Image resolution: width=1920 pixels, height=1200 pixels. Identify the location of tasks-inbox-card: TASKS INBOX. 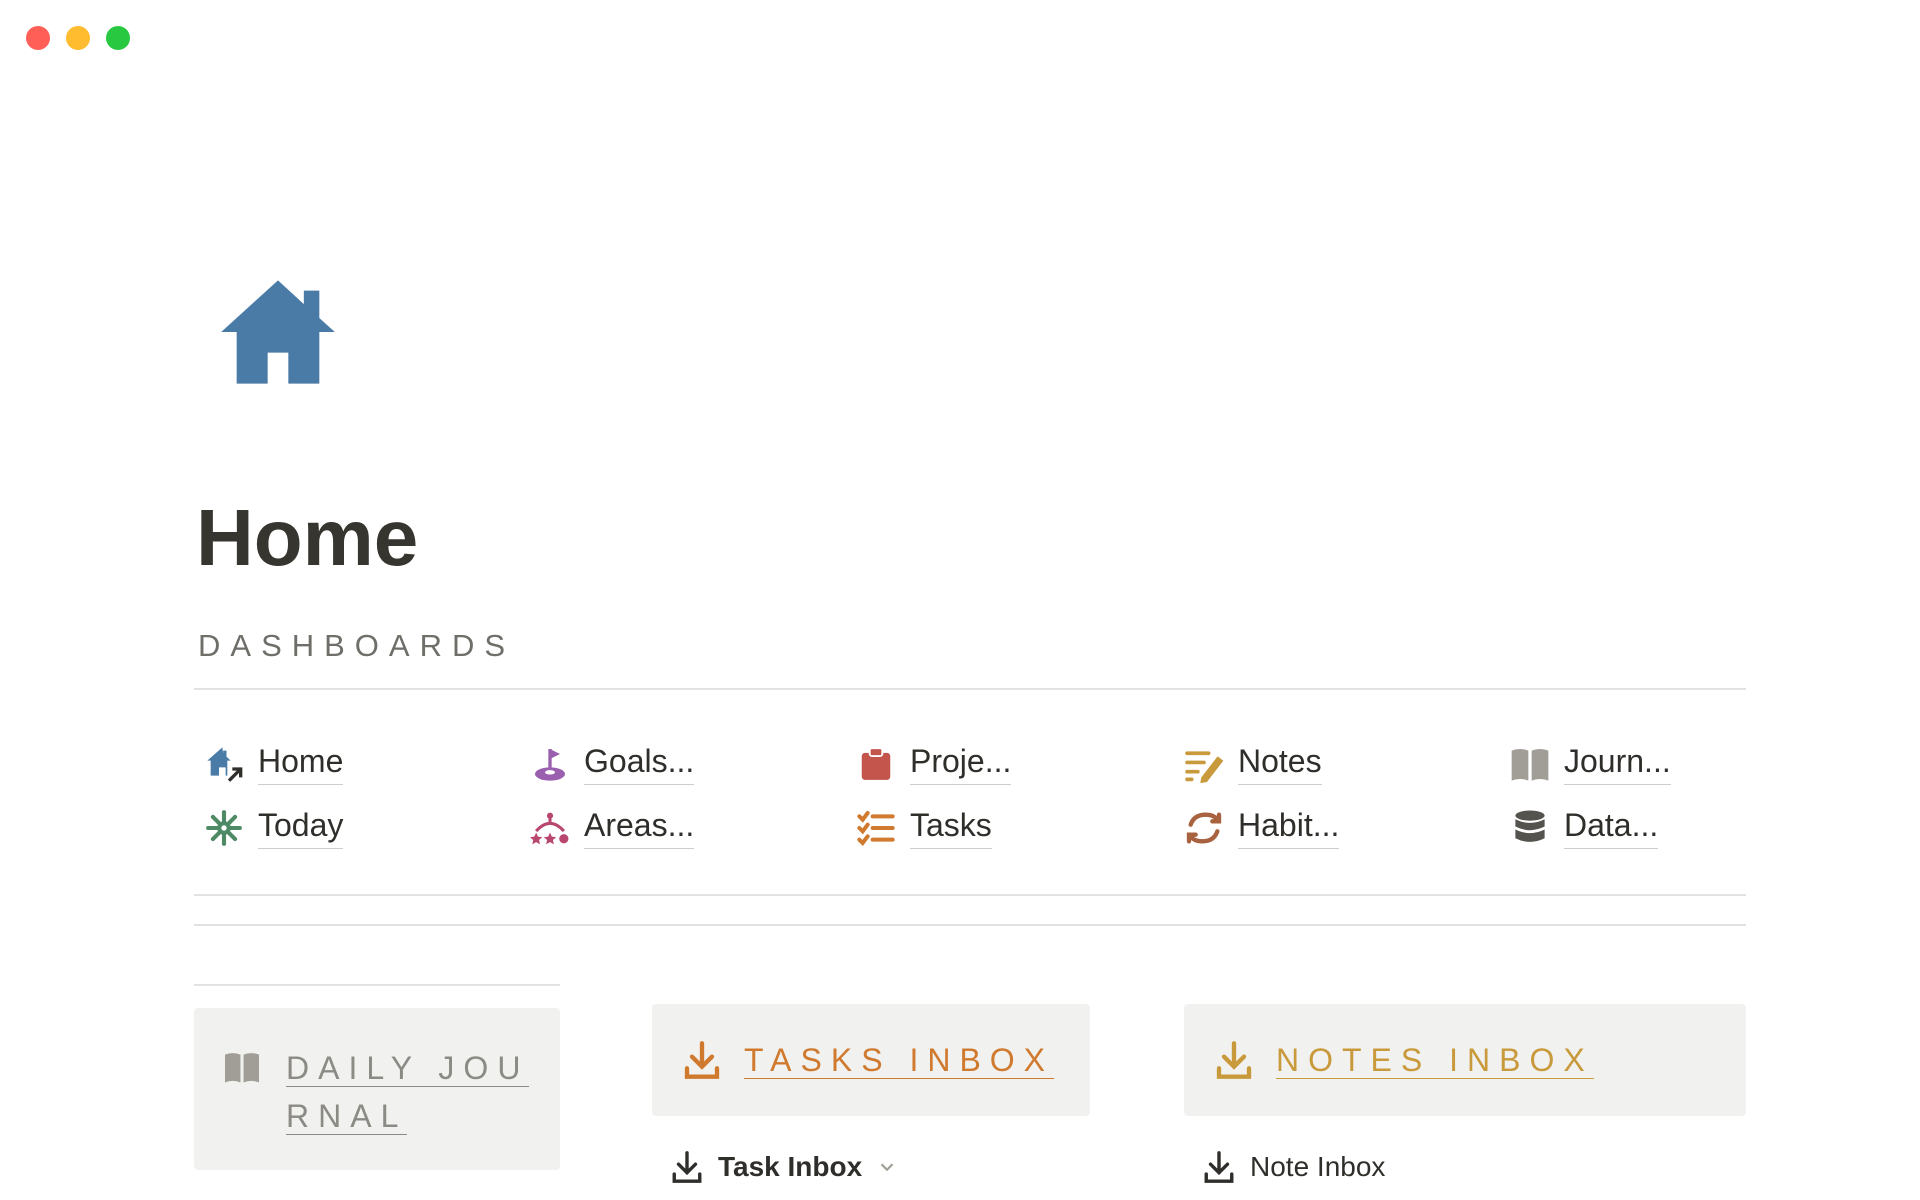
(871, 1060).